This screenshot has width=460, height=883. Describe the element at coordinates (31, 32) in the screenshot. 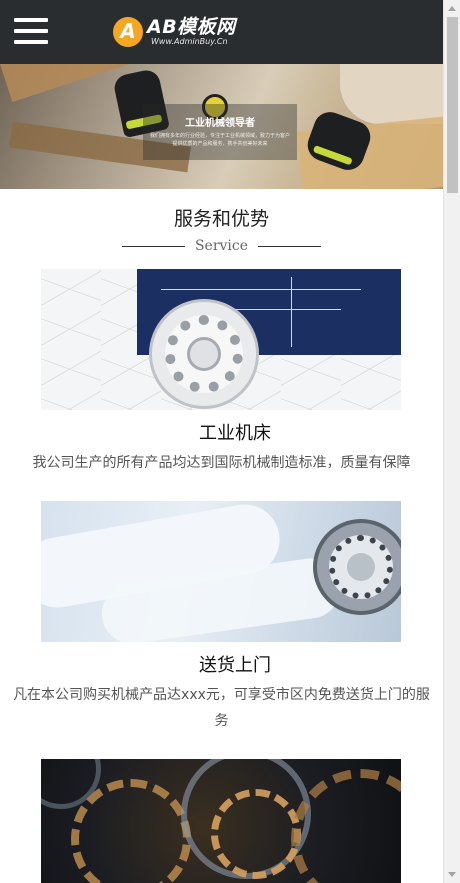

I see `hamburger-menu-icon` at that location.